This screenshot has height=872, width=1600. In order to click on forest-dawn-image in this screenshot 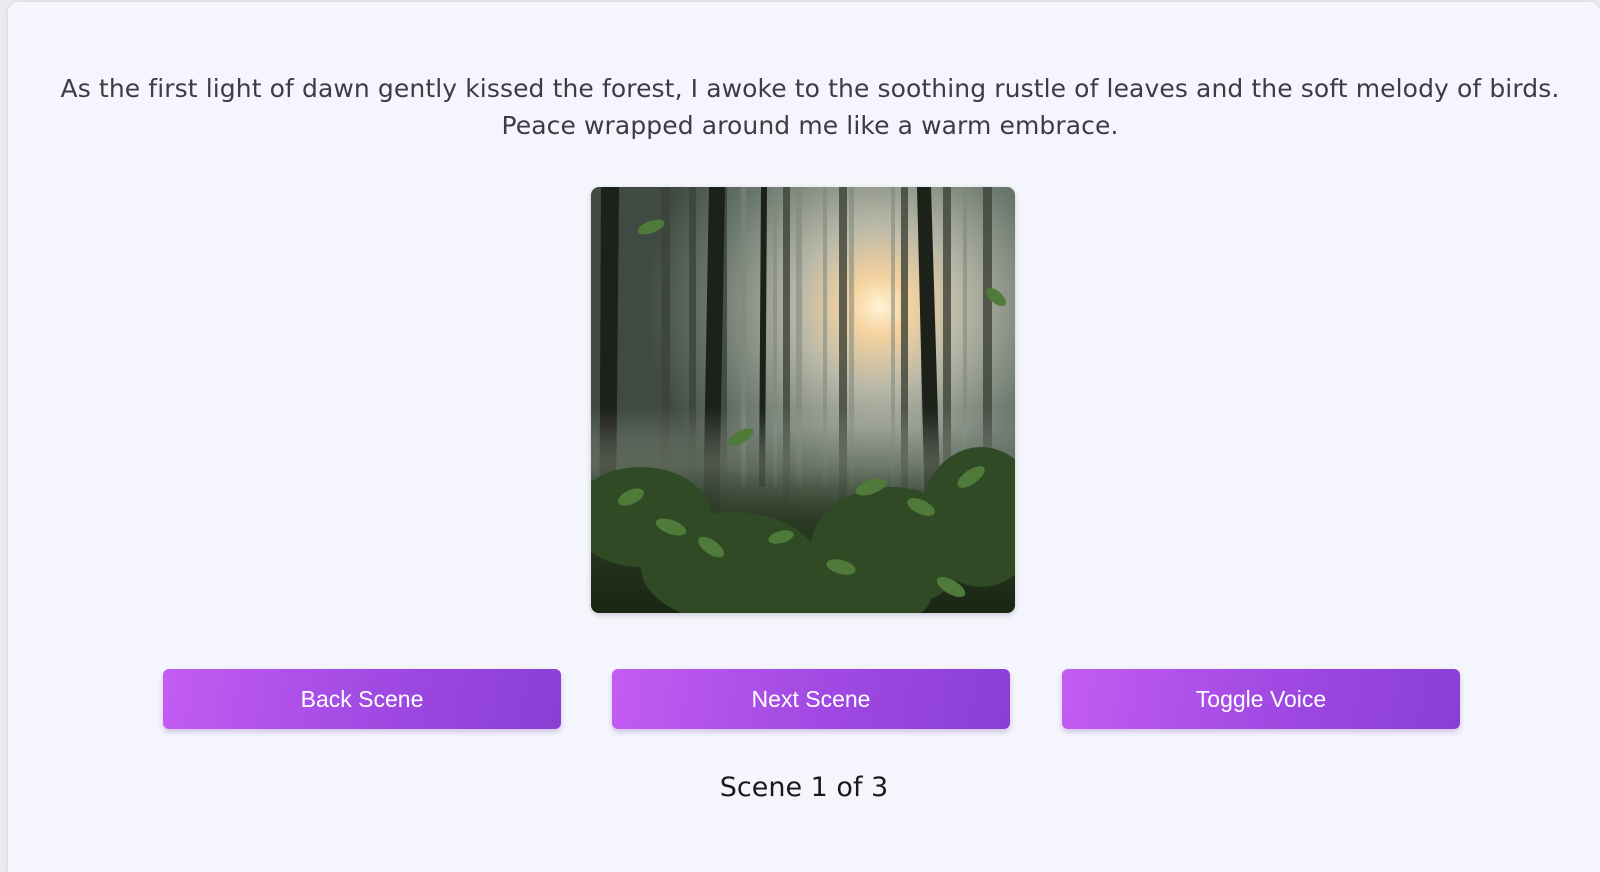, I will do `click(803, 400)`.